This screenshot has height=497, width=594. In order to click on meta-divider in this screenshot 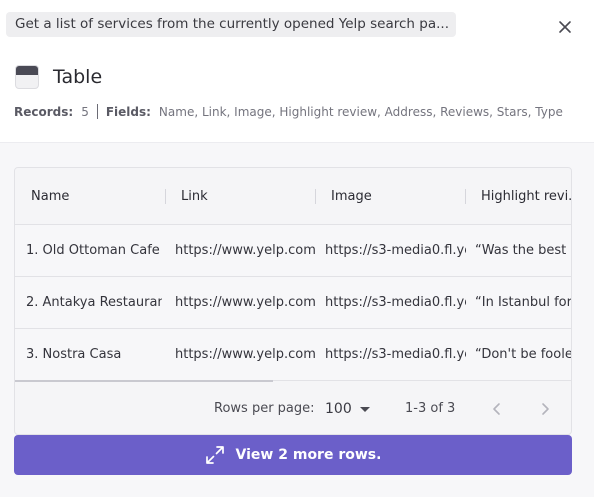, I will do `click(97, 111)`.